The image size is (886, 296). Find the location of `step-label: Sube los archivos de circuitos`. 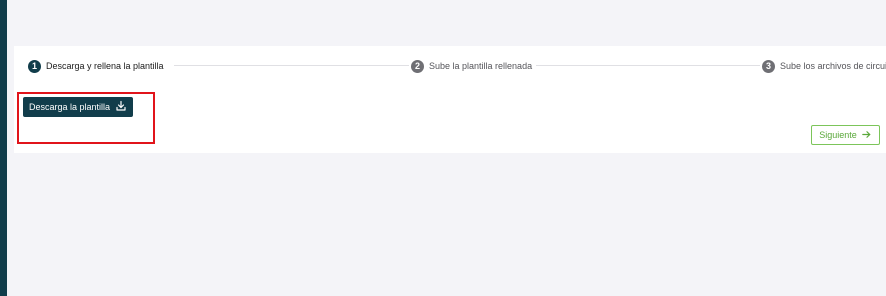

step-label: Sube los archivos de circuitos is located at coordinates (833, 66).